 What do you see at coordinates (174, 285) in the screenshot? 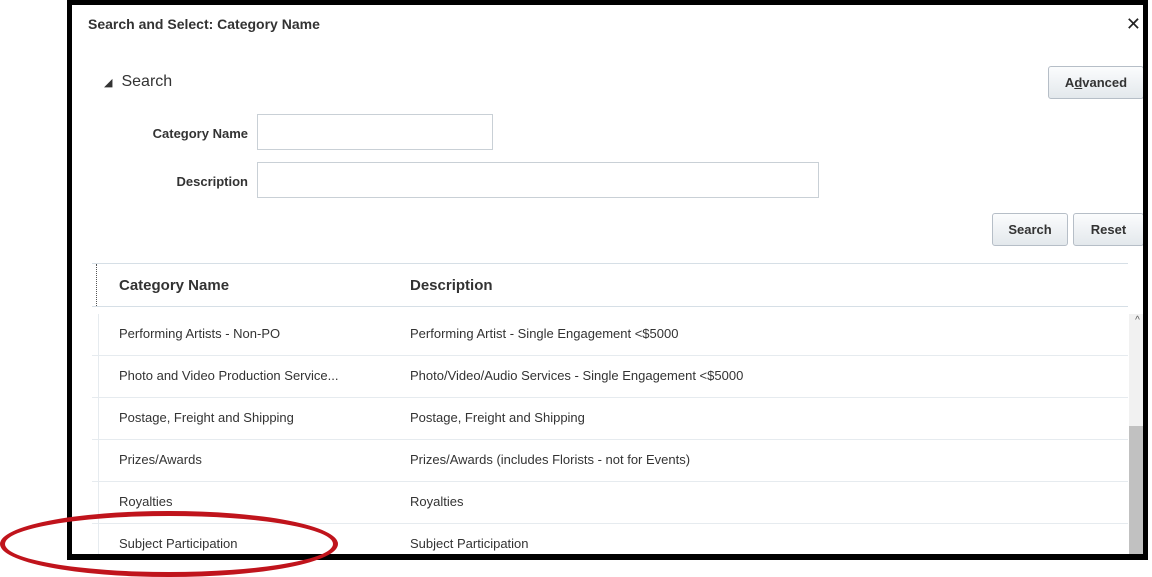
I see `column-header-category-name: Category Name` at bounding box center [174, 285].